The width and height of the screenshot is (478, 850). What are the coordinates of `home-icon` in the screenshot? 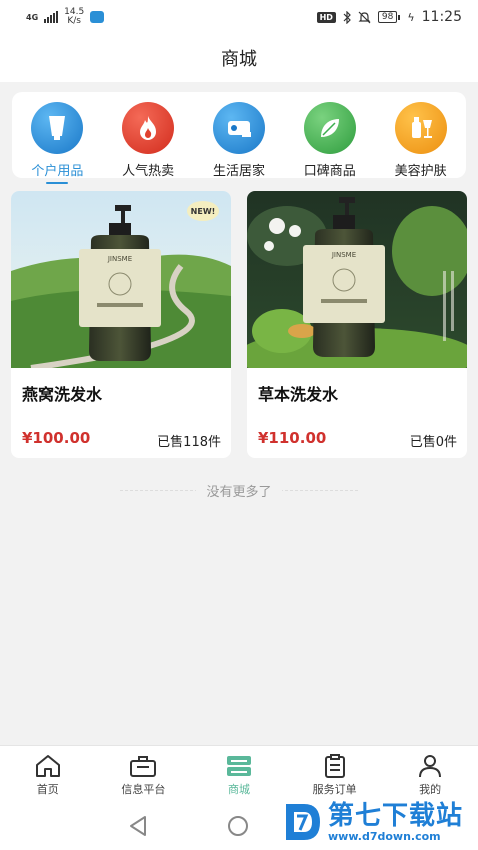 It's located at (47, 766).